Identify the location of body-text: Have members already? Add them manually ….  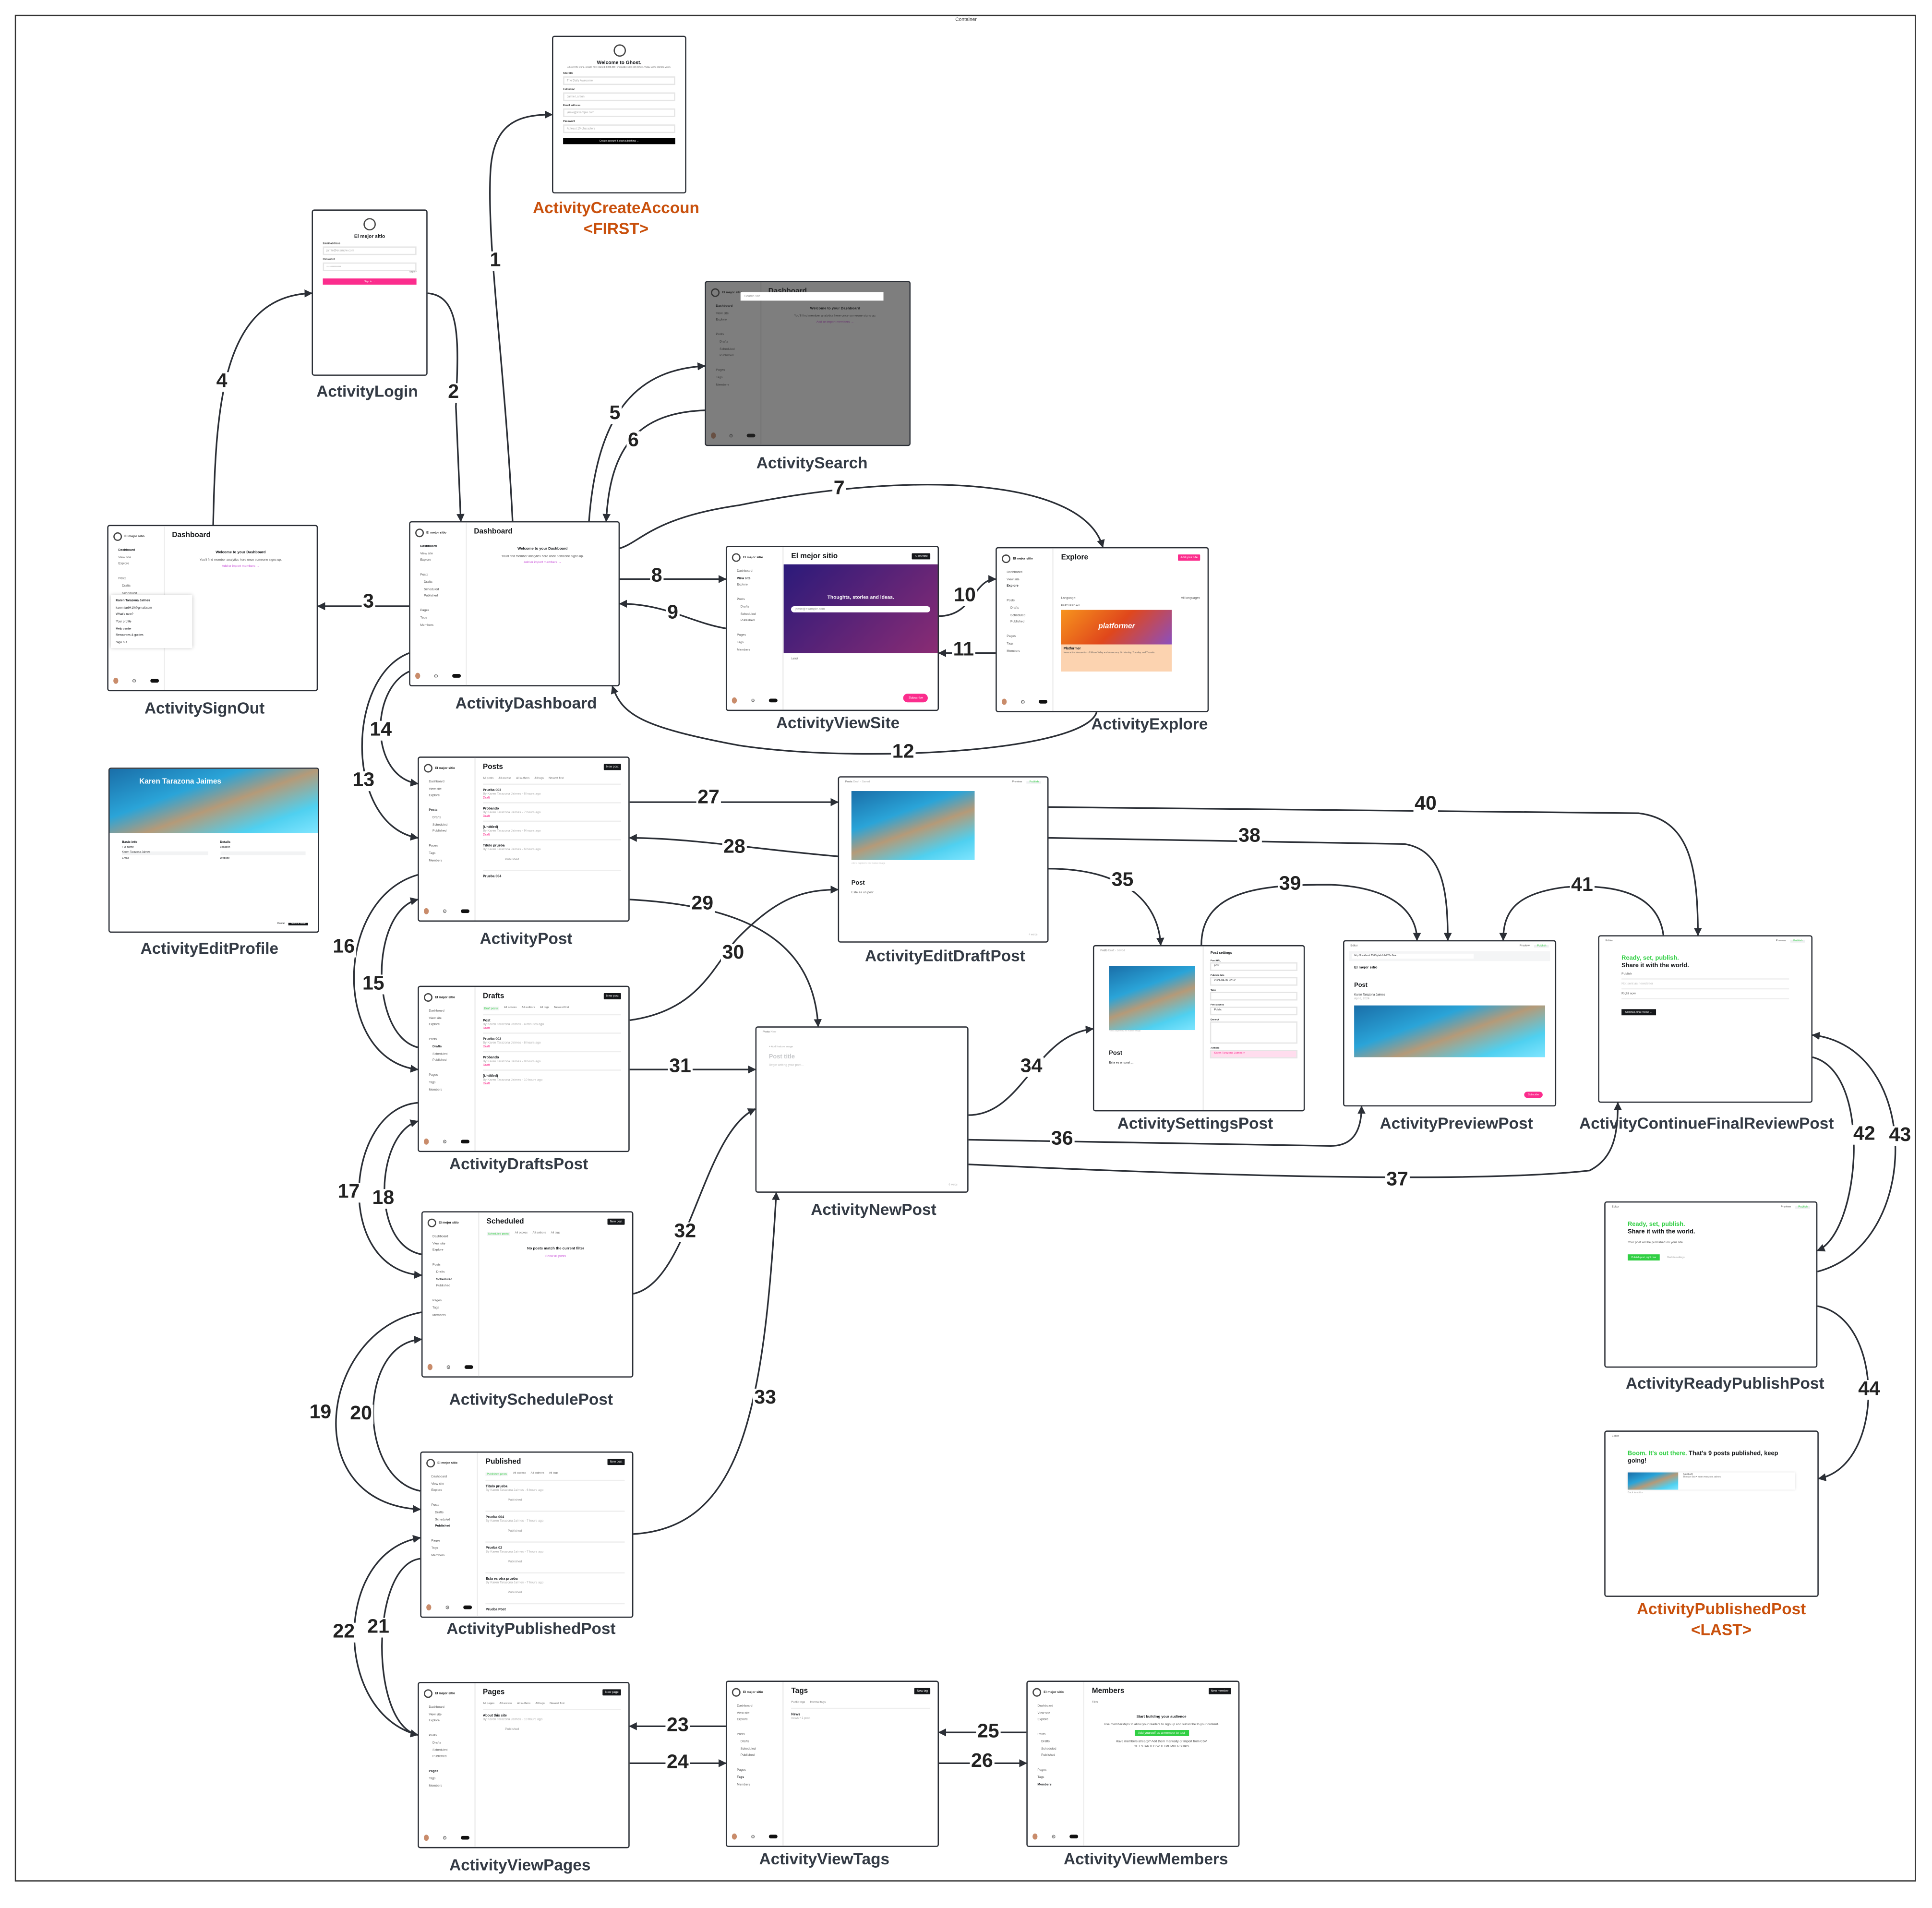
(1161, 1742).